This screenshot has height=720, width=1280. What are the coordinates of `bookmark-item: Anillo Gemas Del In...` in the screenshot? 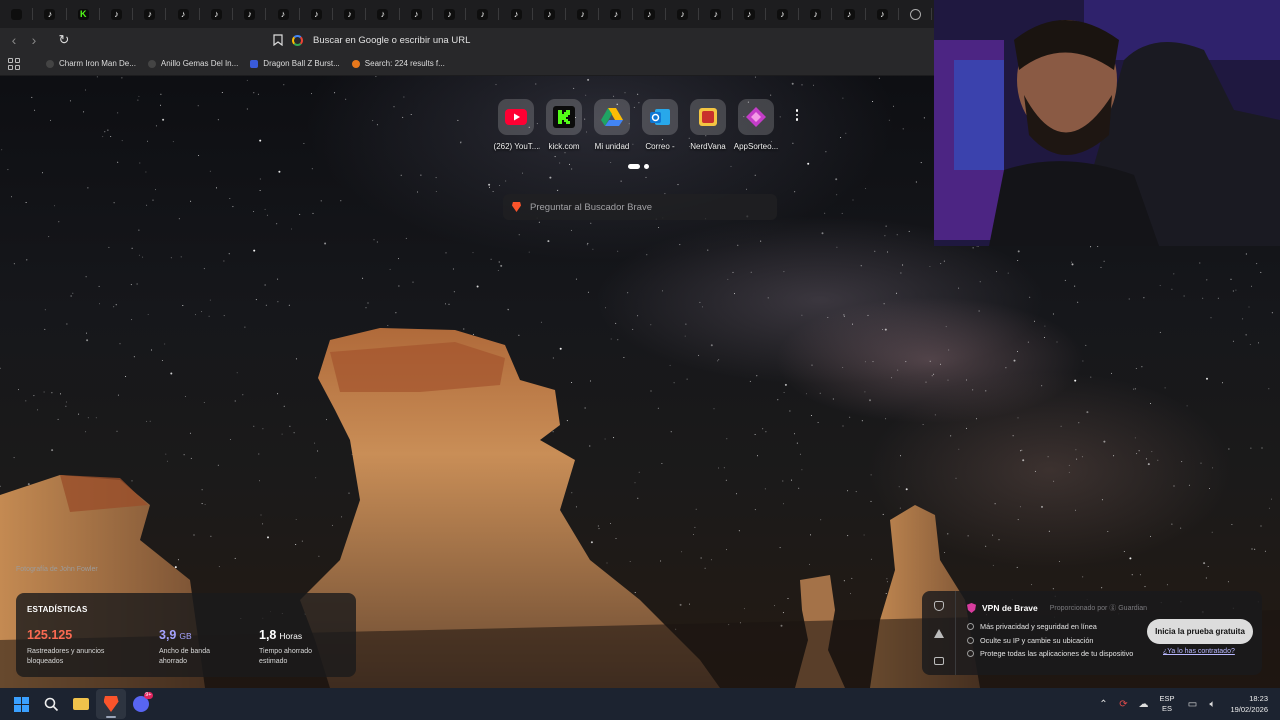 It's located at (193, 64).